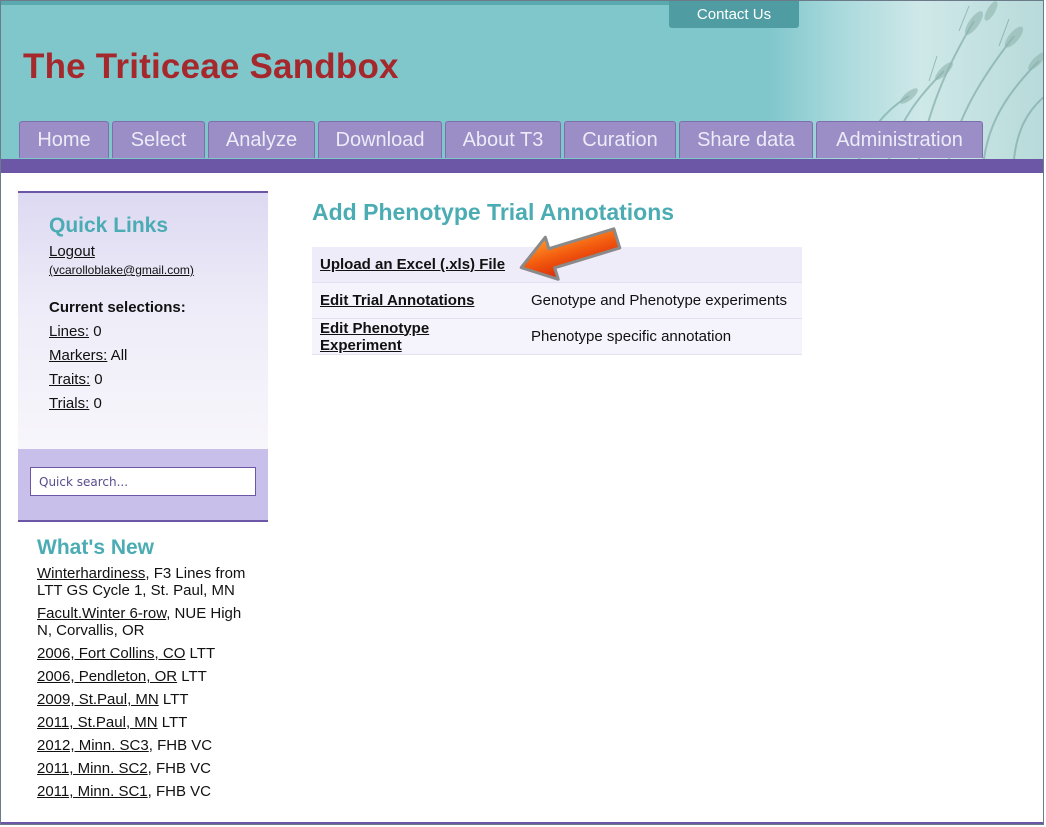  I want to click on nav-tab-administration: Administration, so click(899, 139).